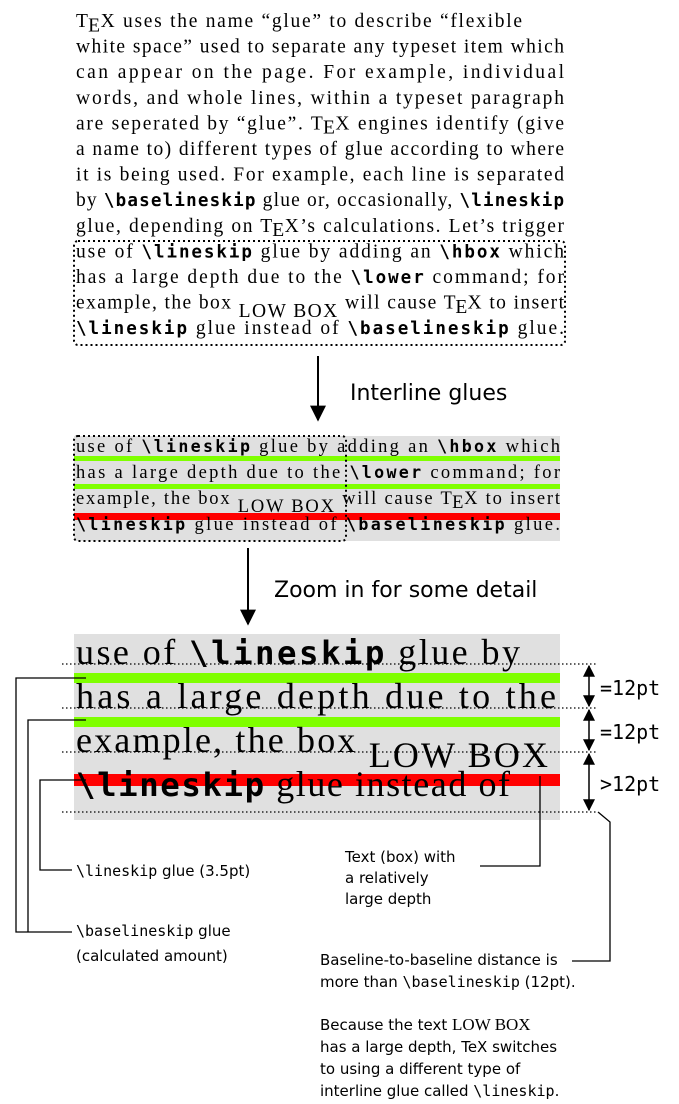 This screenshot has height=1104, width=679. What do you see at coordinates (439, 1091) in the screenshot?
I see `note2-line4: interline glue called \lineskip.` at bounding box center [439, 1091].